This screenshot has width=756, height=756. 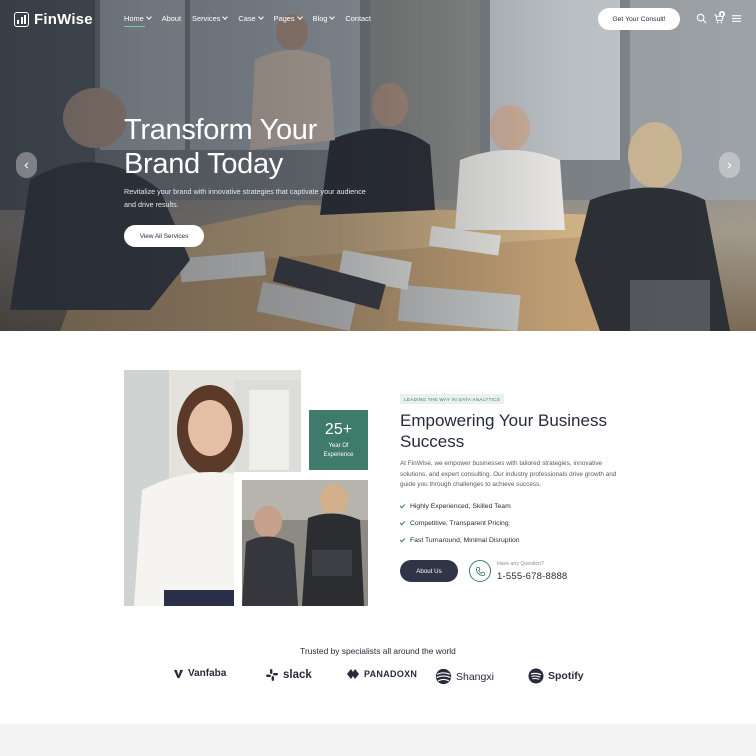 I want to click on slider-next-button, so click(x=729, y=165).